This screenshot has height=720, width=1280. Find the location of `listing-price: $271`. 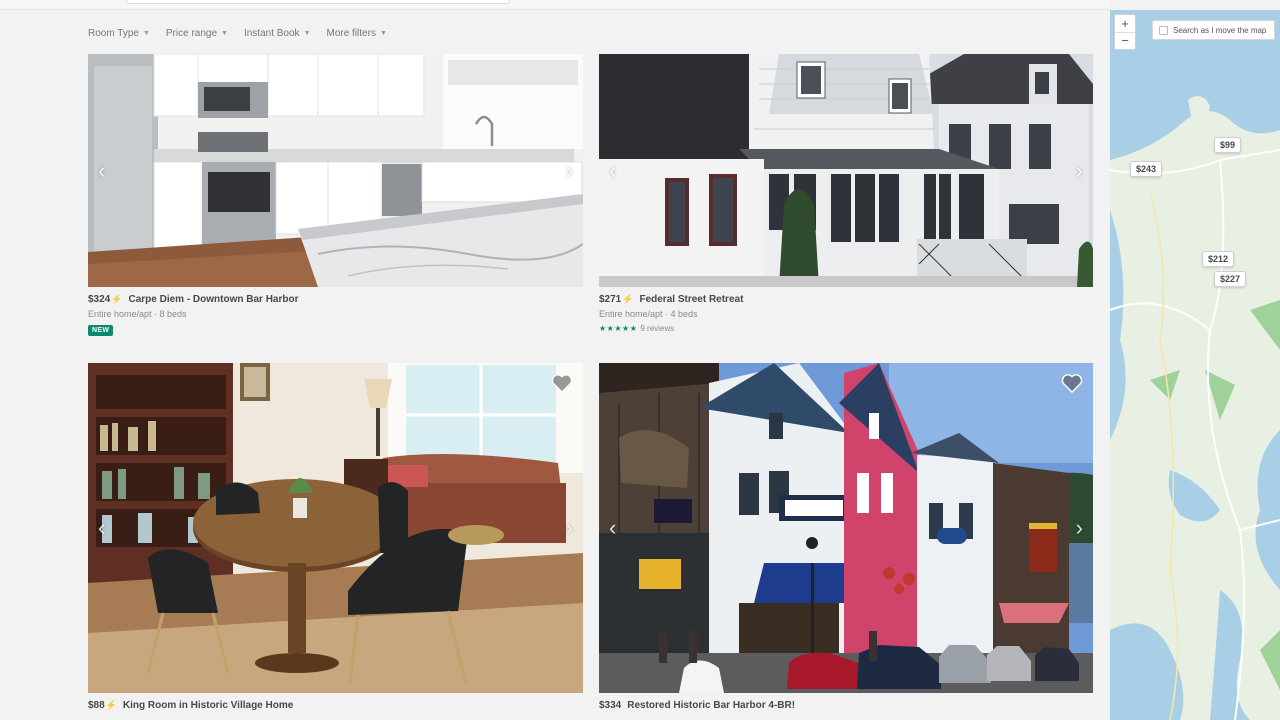

listing-price: $271 is located at coordinates (610, 299).